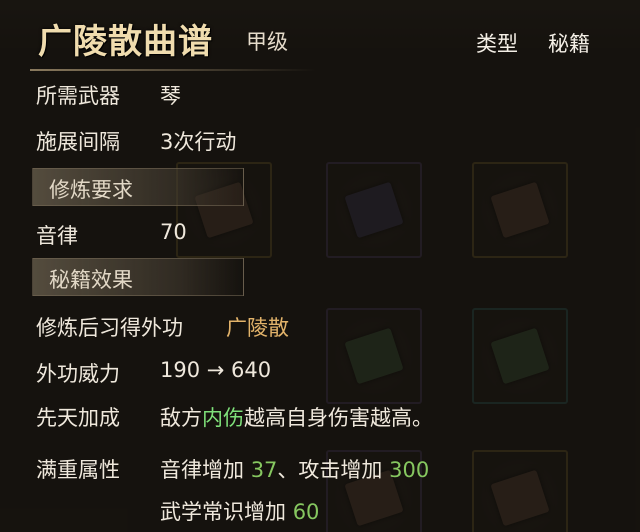 The image size is (640, 532). What do you see at coordinates (91, 280) in the screenshot?
I see `effects-title: 秘籍效果` at bounding box center [91, 280].